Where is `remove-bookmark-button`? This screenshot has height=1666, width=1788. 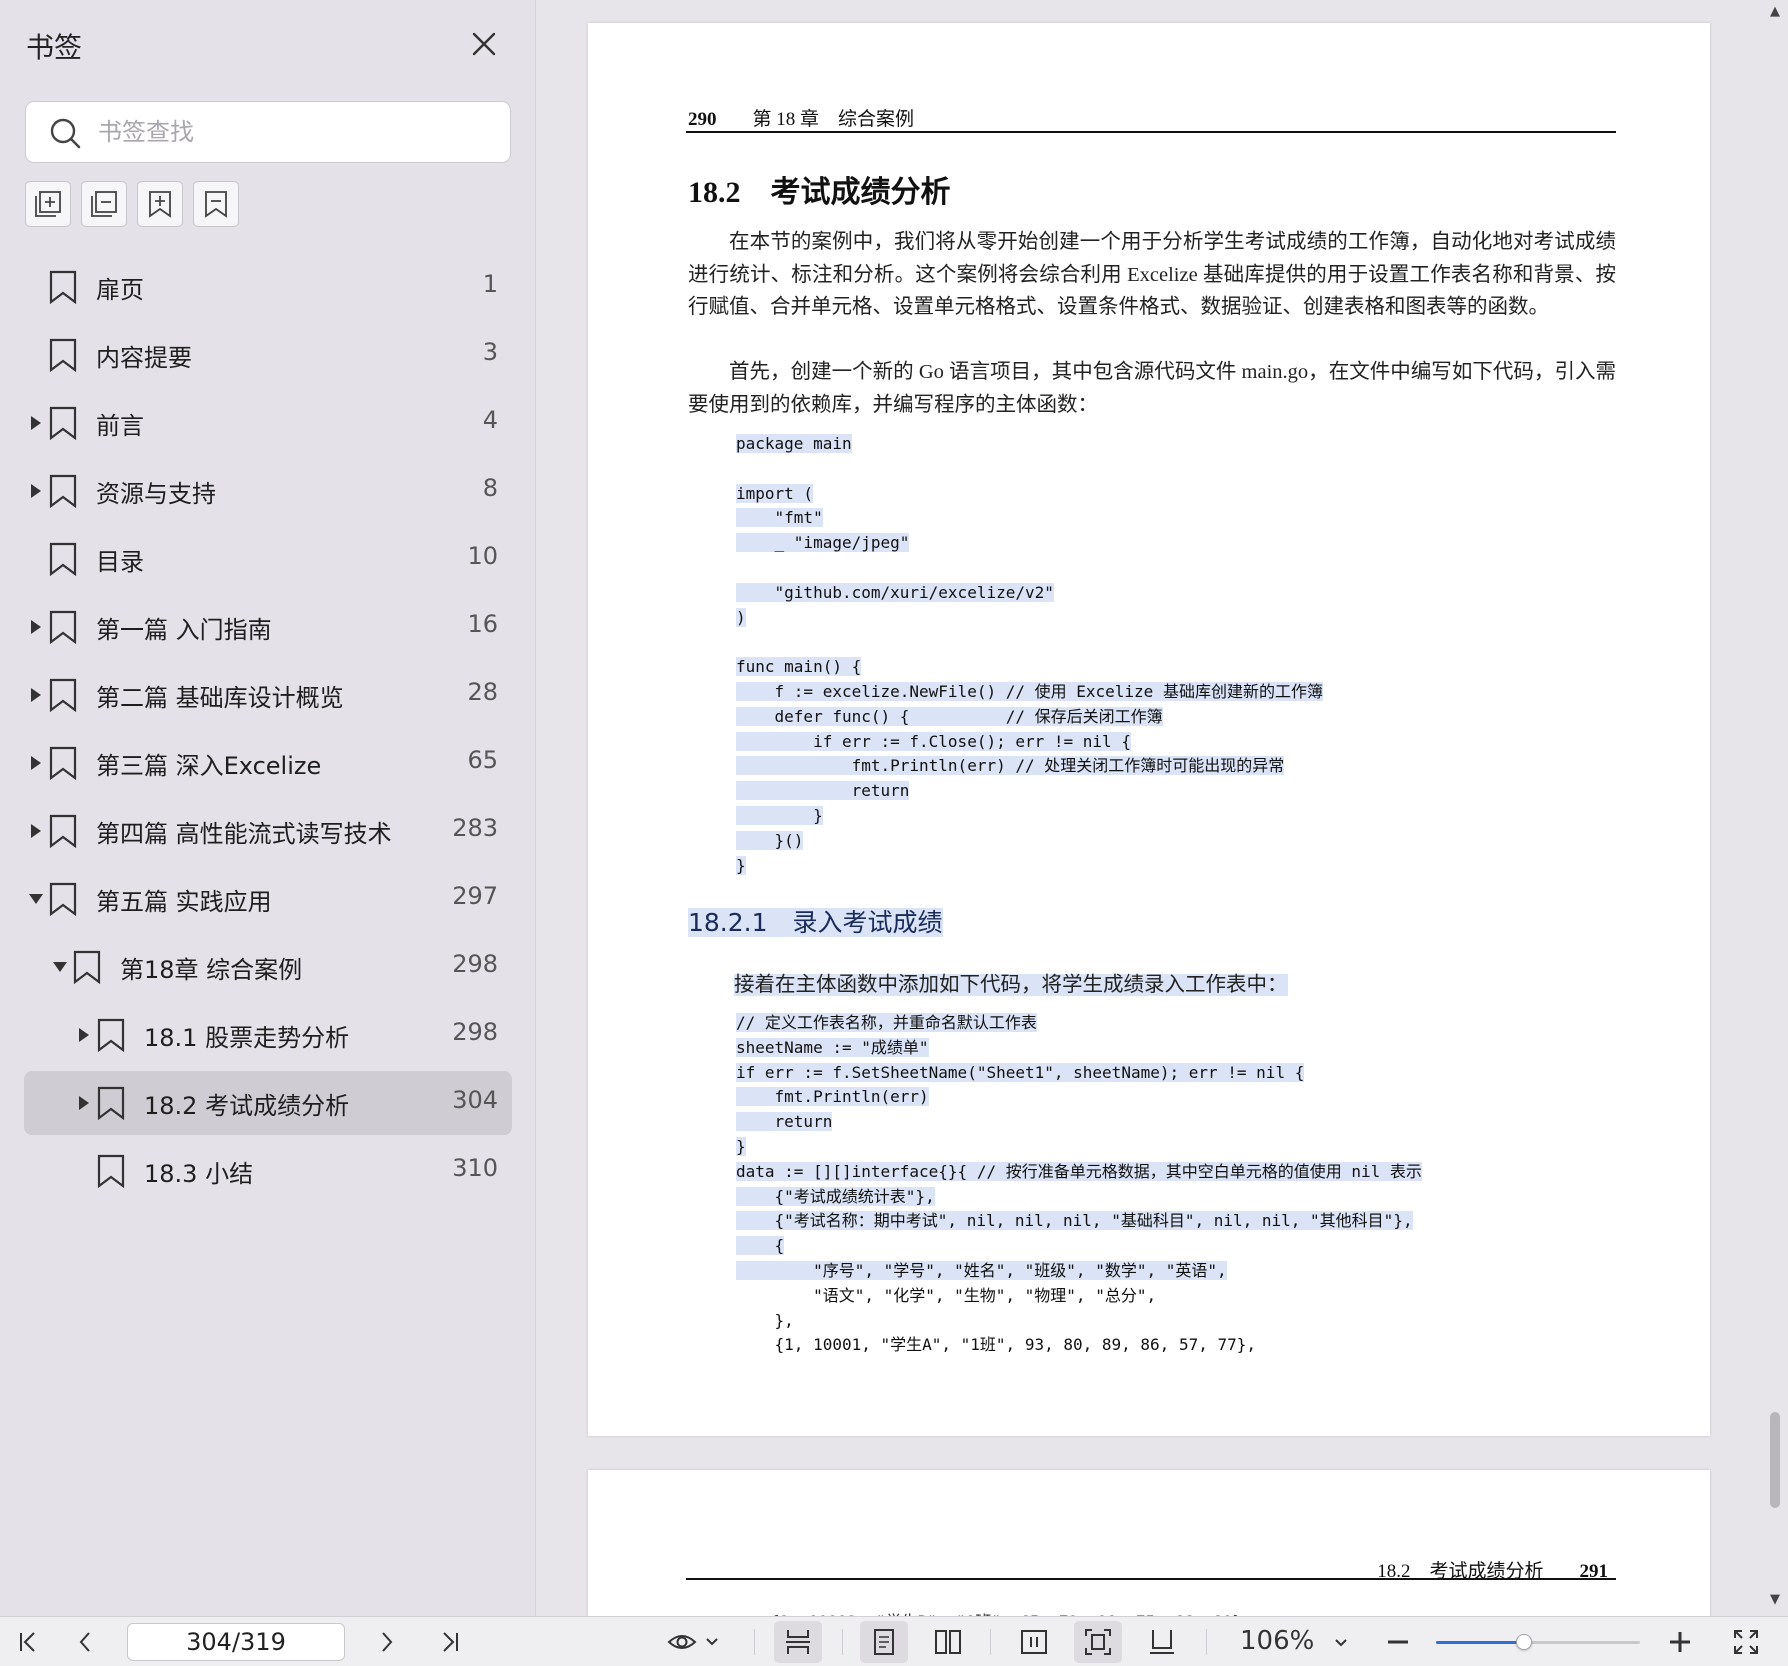 remove-bookmark-button is located at coordinates (216, 204).